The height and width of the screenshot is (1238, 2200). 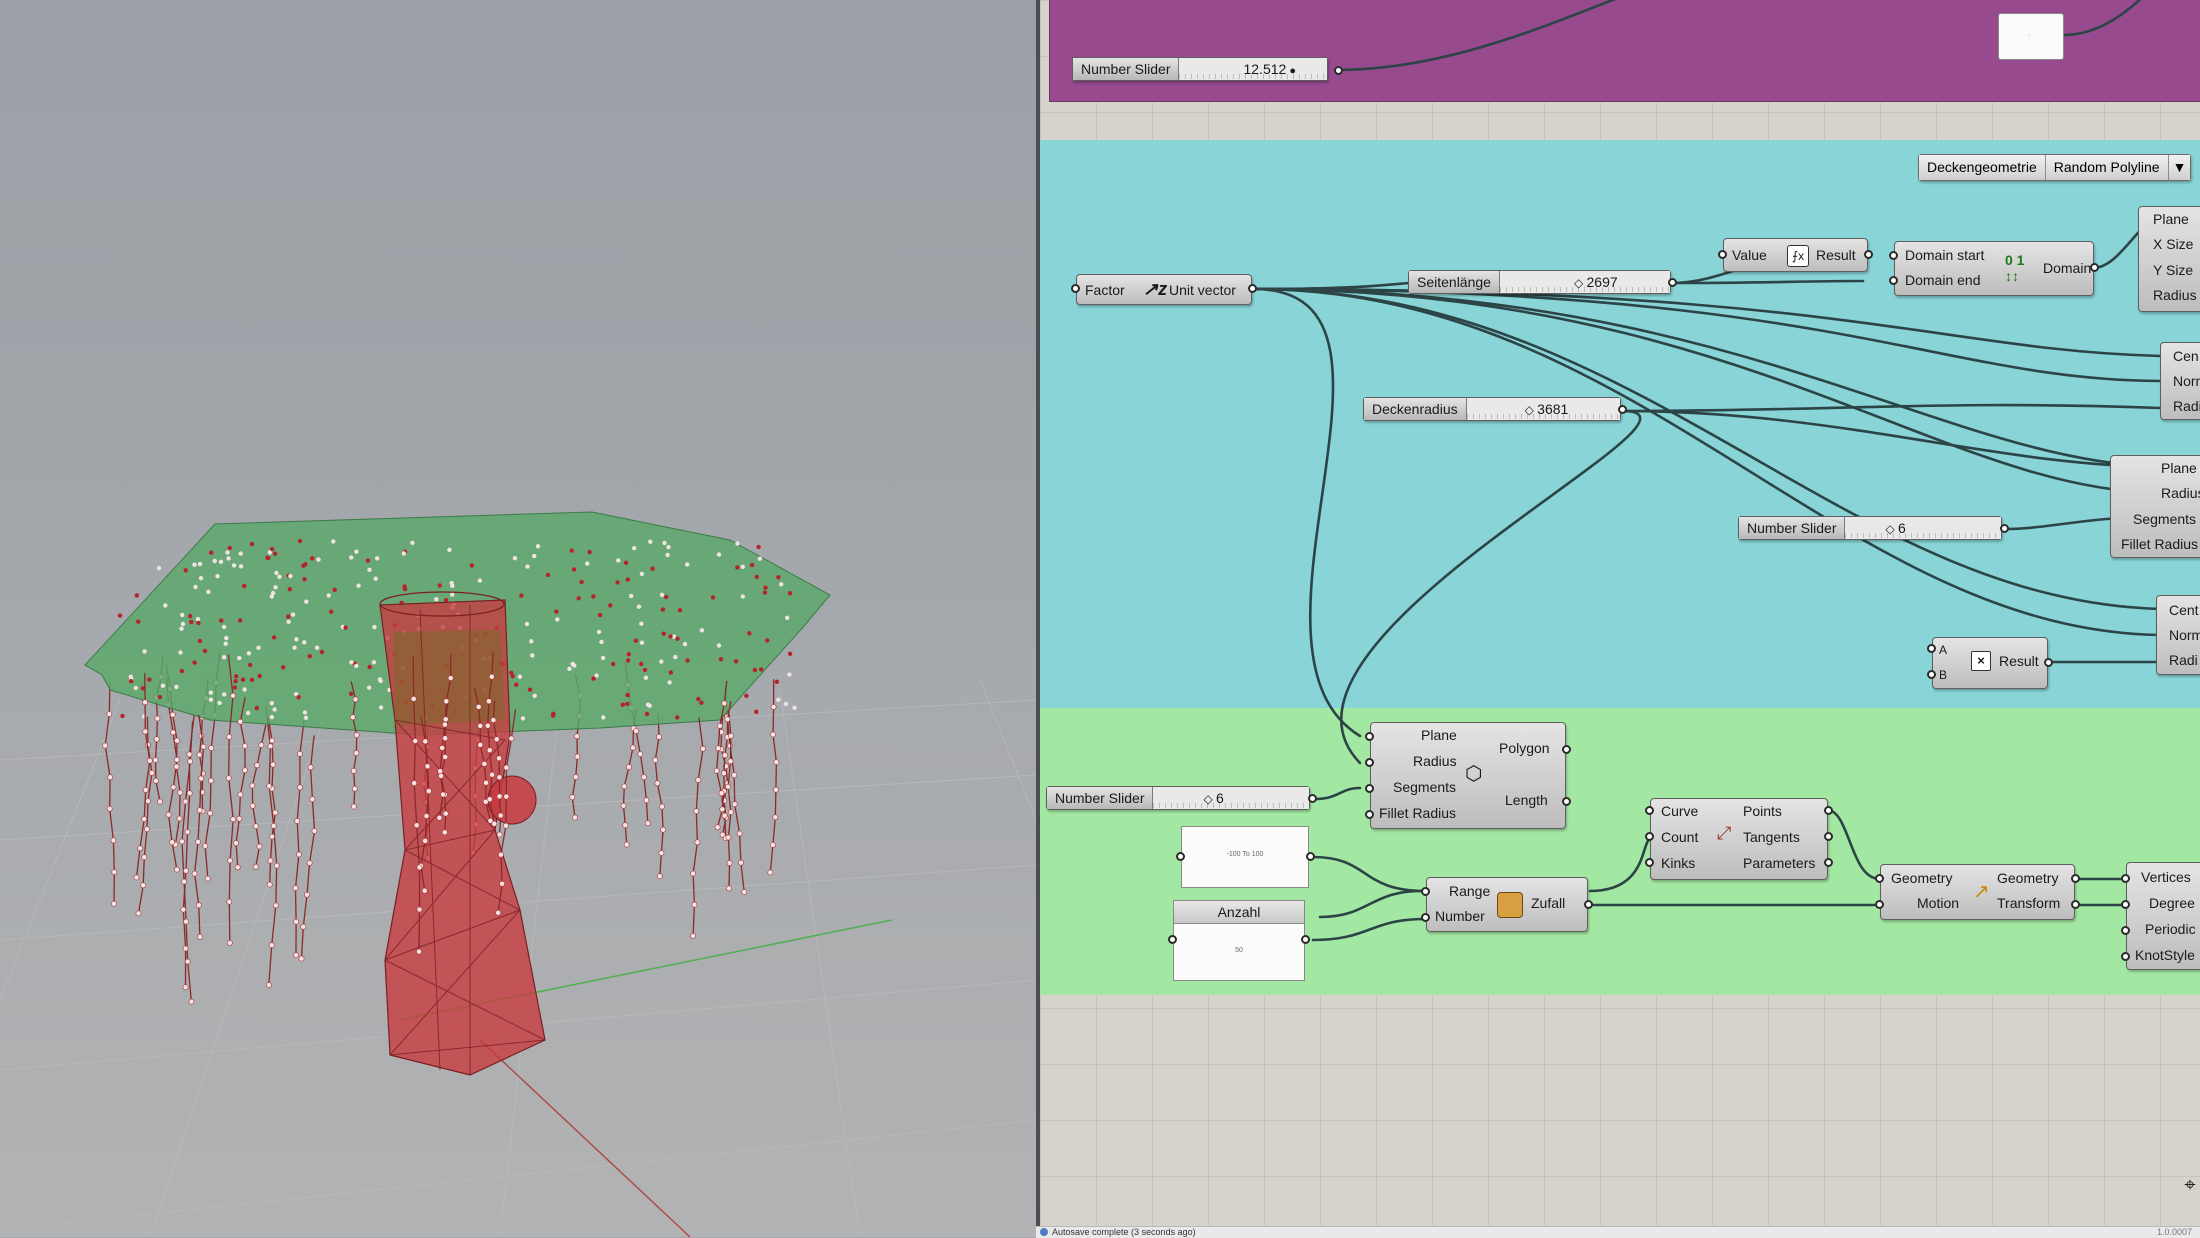 I want to click on number-slider-bottom: Number Slider 6, so click(x=1178, y=798).